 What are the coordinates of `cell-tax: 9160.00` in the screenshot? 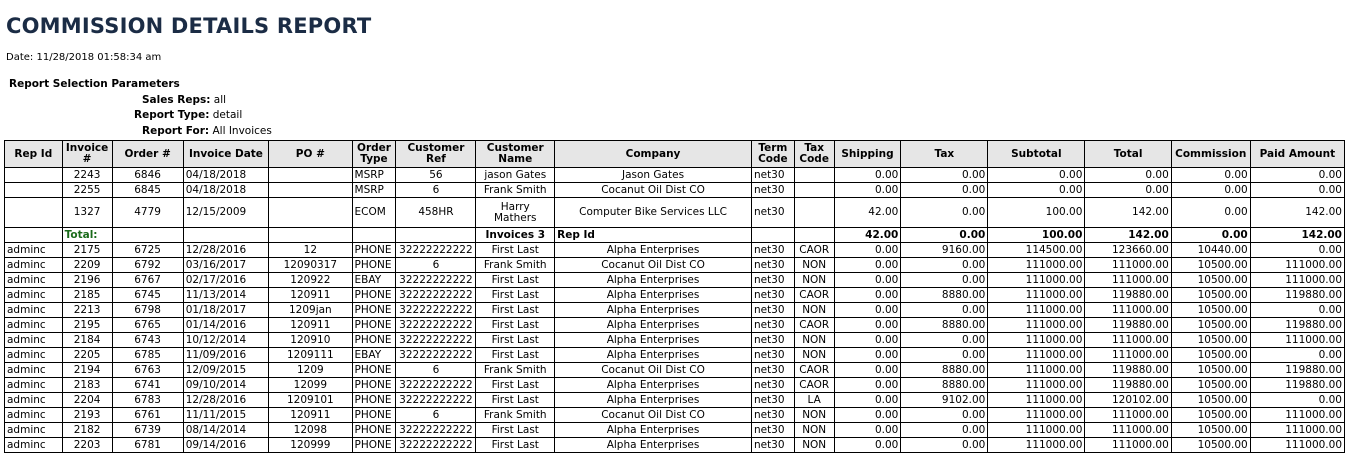 It's located at (944, 250).